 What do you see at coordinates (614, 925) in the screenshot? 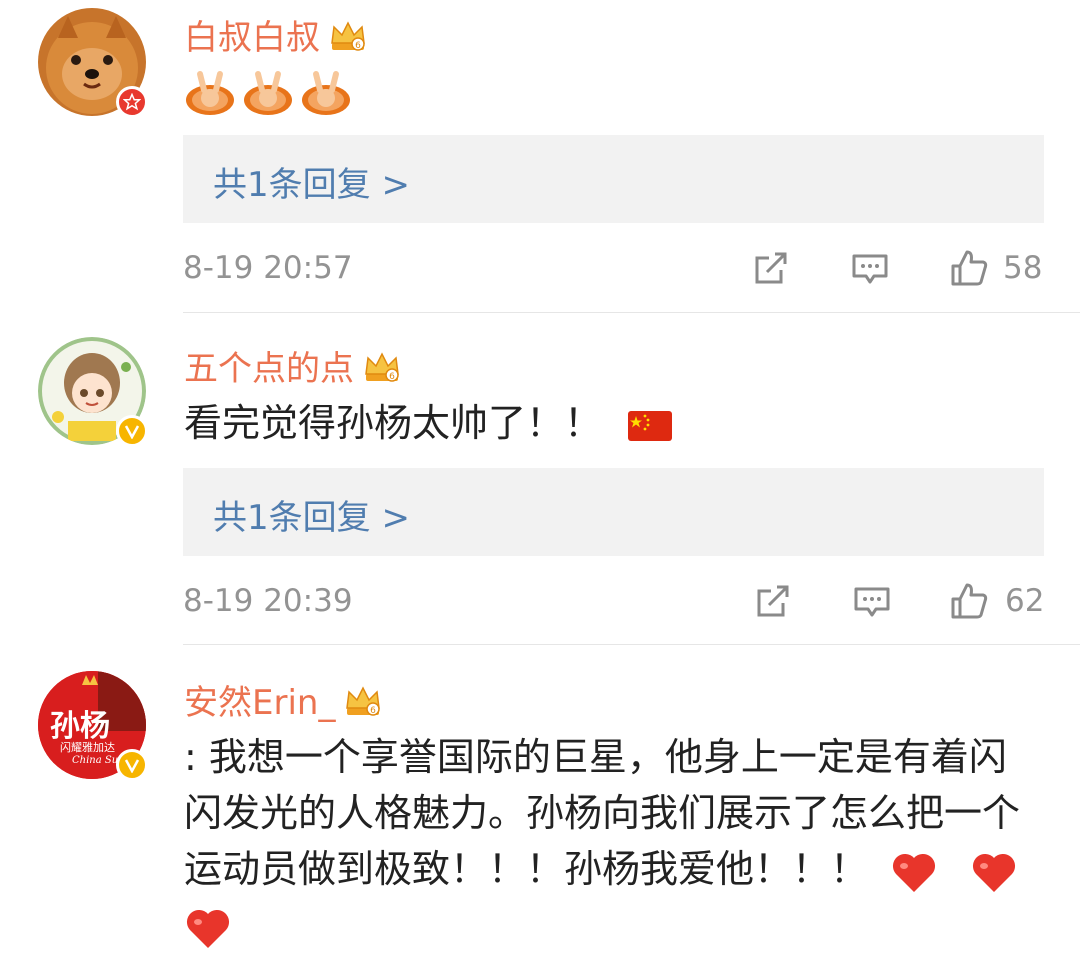
I see `comment-text-line` at bounding box center [614, 925].